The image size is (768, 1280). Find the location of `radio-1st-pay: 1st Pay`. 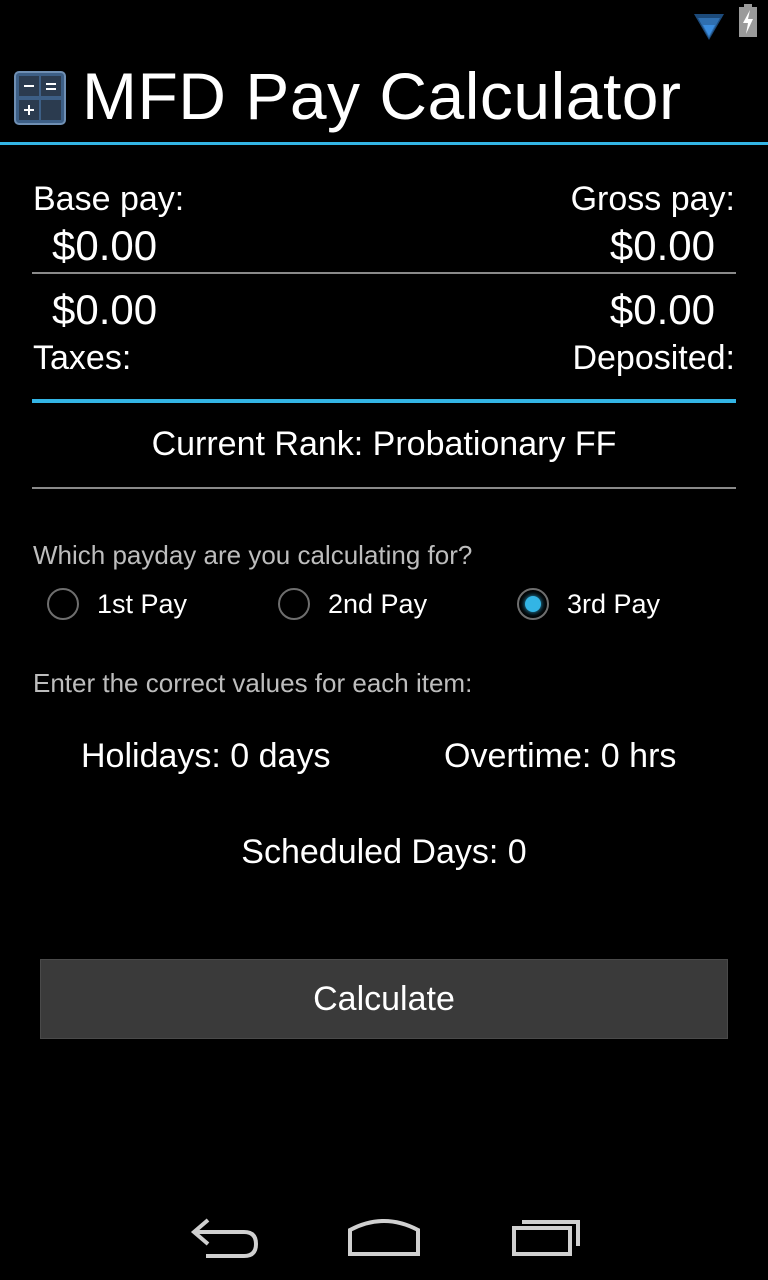

radio-1st-pay: 1st Pay is located at coordinates (117, 604).